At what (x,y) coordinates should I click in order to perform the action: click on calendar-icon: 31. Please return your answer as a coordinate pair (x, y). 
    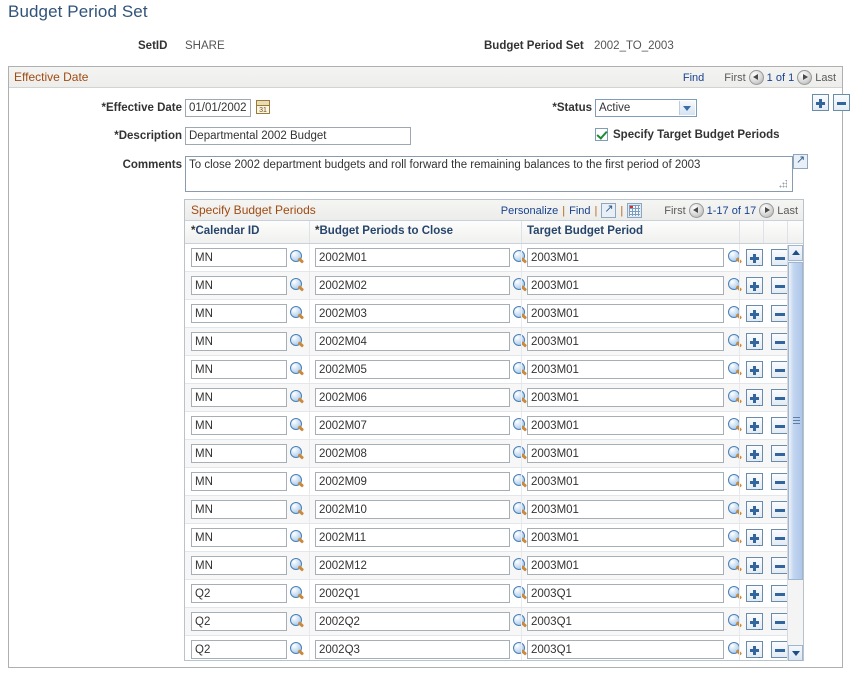
    Looking at the image, I should click on (263, 107).